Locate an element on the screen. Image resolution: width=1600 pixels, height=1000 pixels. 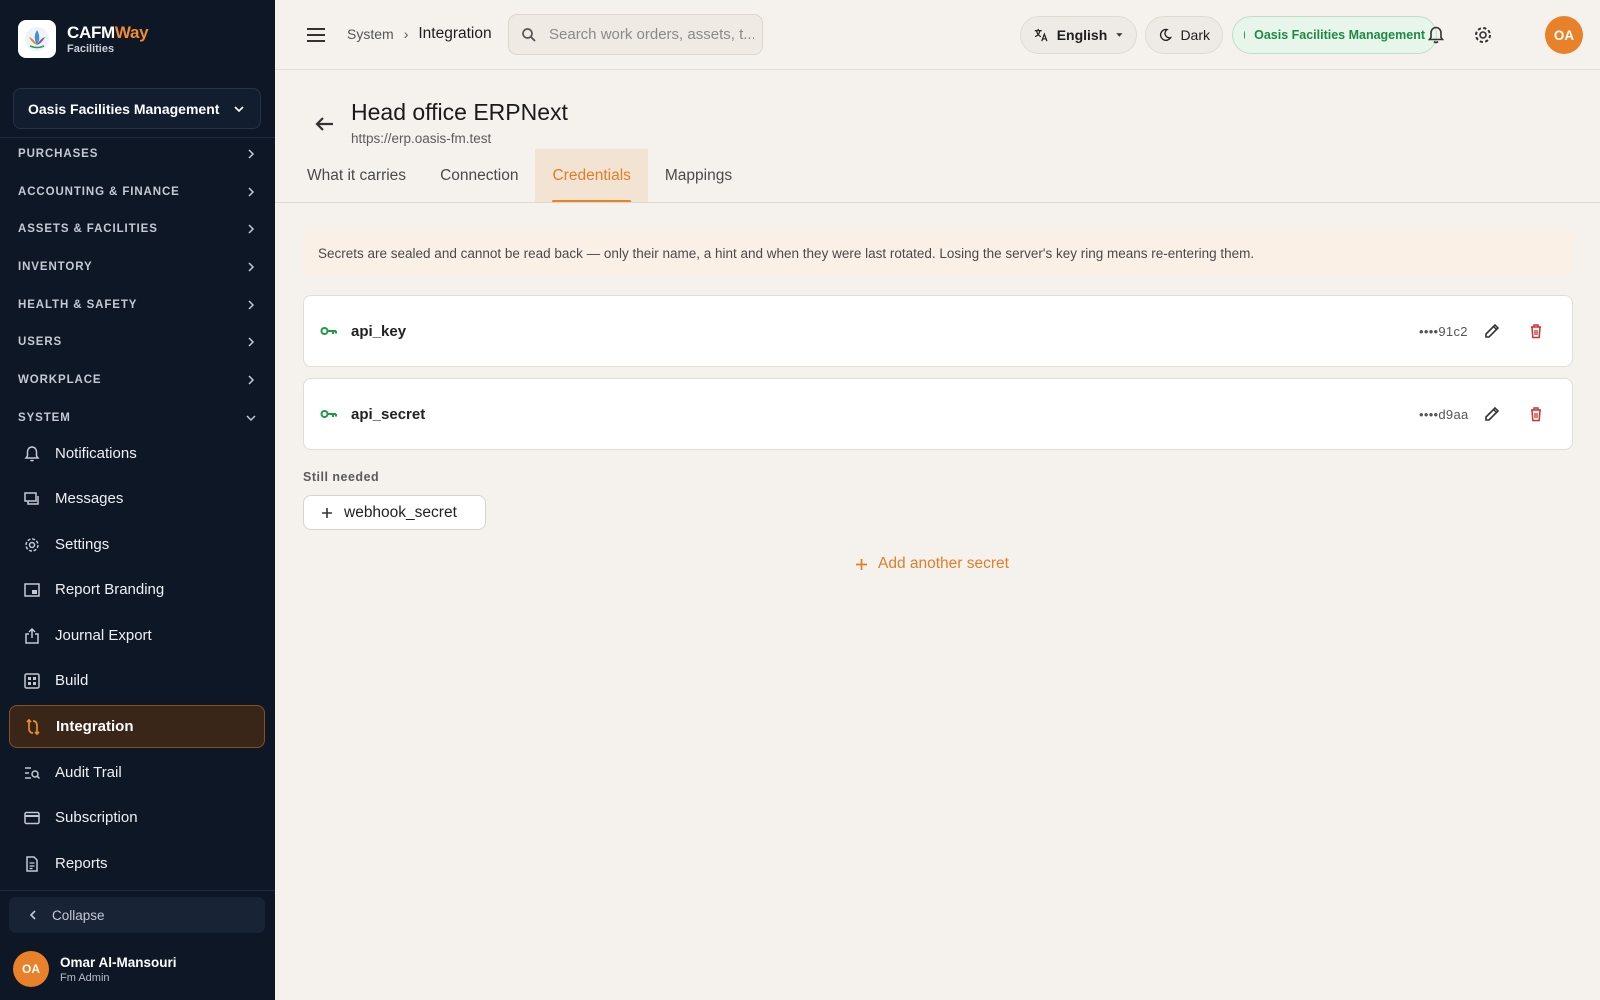
branding-icon is located at coordinates (32, 590).